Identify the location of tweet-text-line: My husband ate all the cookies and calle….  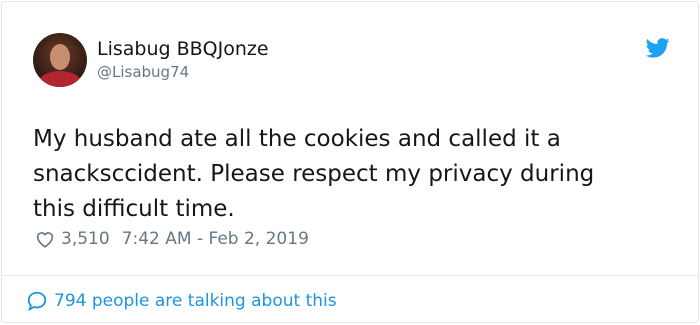
(297, 139).